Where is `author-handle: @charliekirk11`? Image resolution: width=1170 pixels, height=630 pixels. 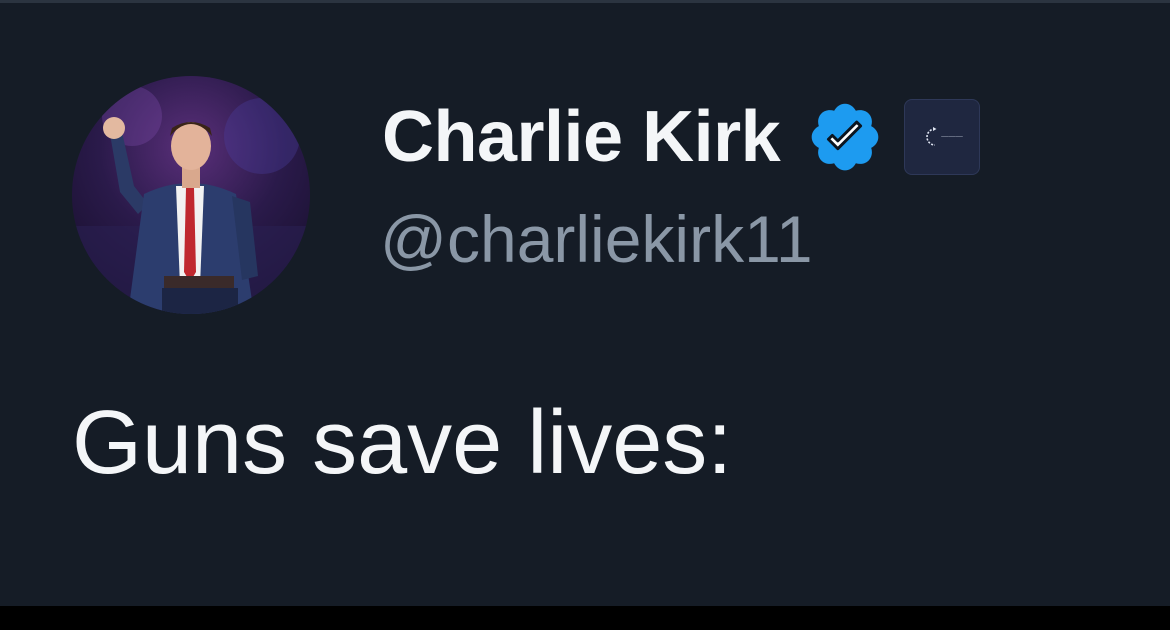 author-handle: @charliekirk11 is located at coordinates (596, 239).